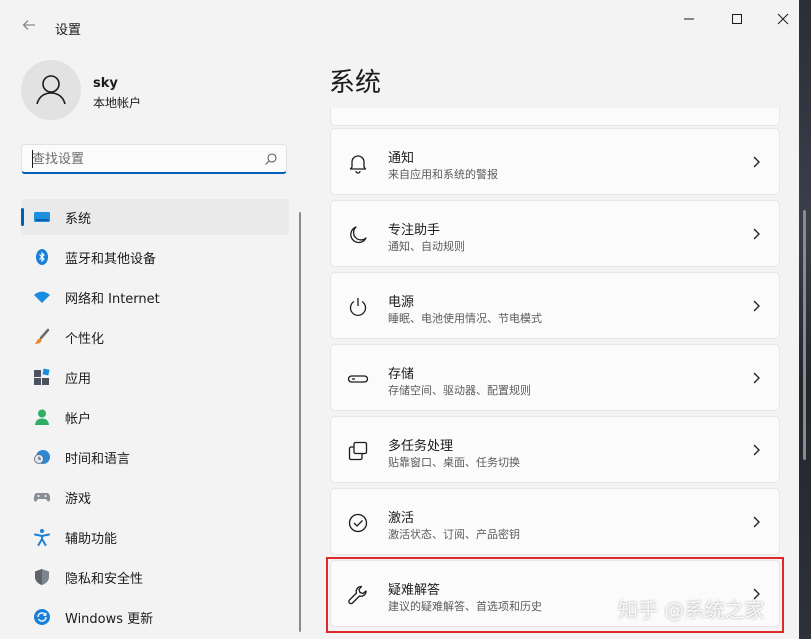 This screenshot has height=639, width=811. I want to click on page-title: 系统, so click(355, 83).